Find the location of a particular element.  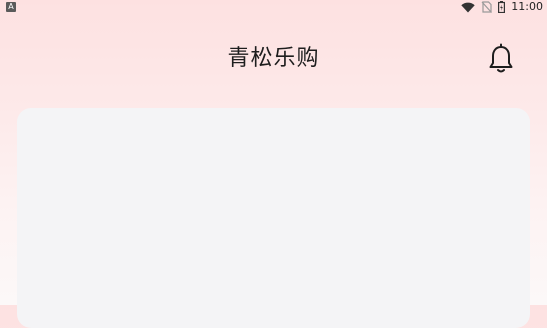

status-icons: 11:00 is located at coordinates (502, 7).